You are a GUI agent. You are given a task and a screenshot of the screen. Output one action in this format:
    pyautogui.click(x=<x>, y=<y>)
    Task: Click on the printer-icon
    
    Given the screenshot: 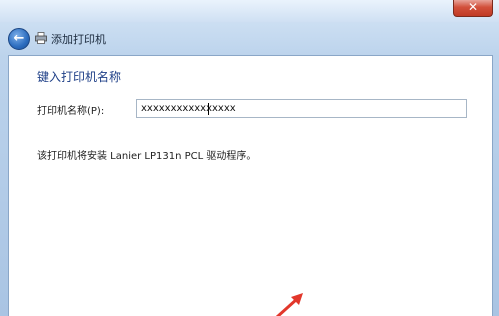 What is the action you would take?
    pyautogui.click(x=41, y=38)
    